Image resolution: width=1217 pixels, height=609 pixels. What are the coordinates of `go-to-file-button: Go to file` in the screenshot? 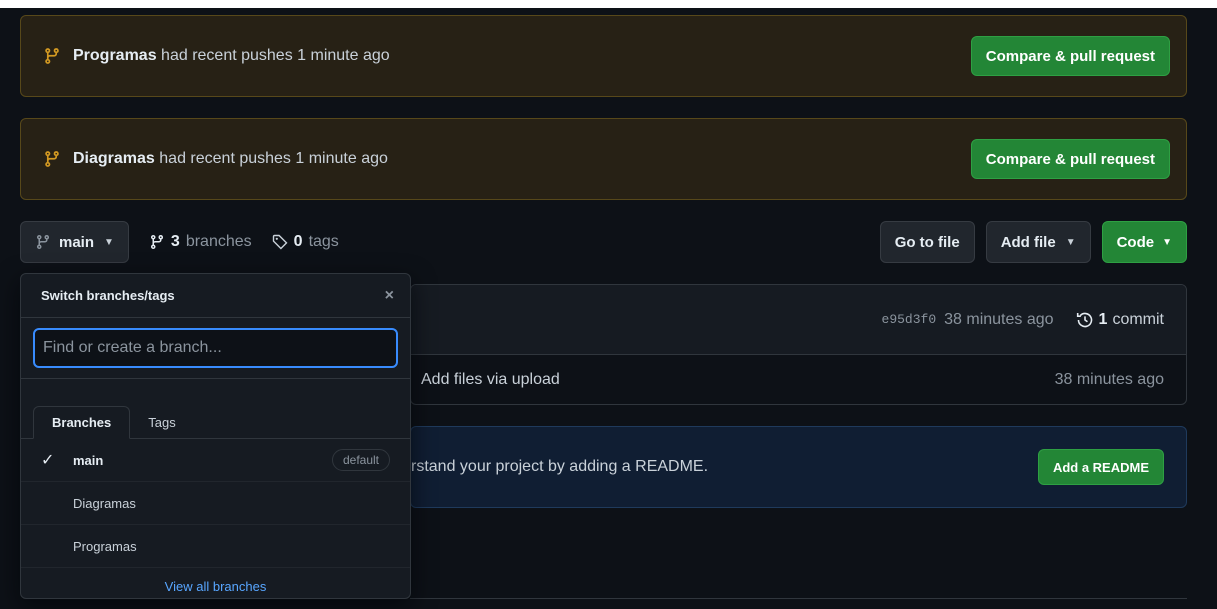 It's located at (927, 242).